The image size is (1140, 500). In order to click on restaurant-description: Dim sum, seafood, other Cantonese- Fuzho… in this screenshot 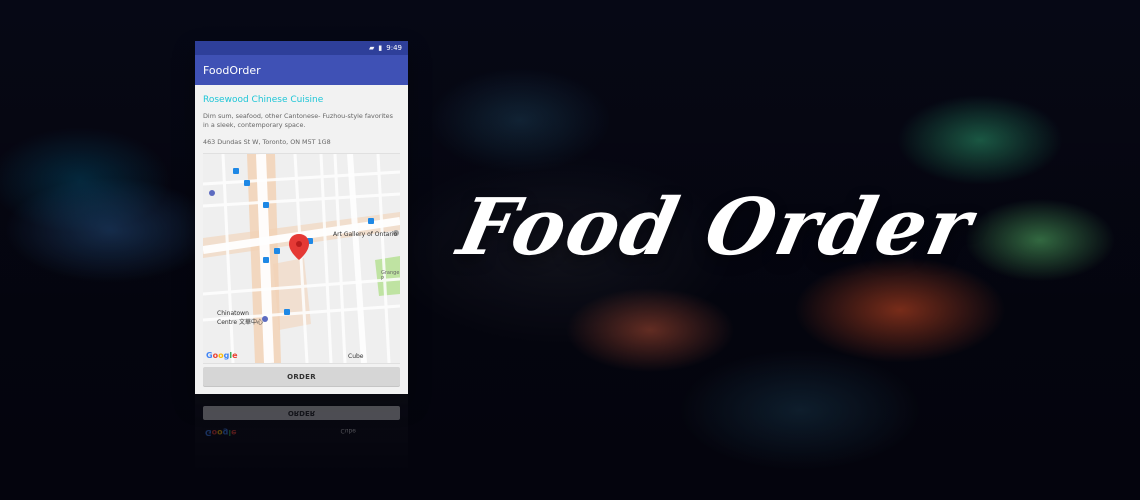, I will do `click(298, 120)`.